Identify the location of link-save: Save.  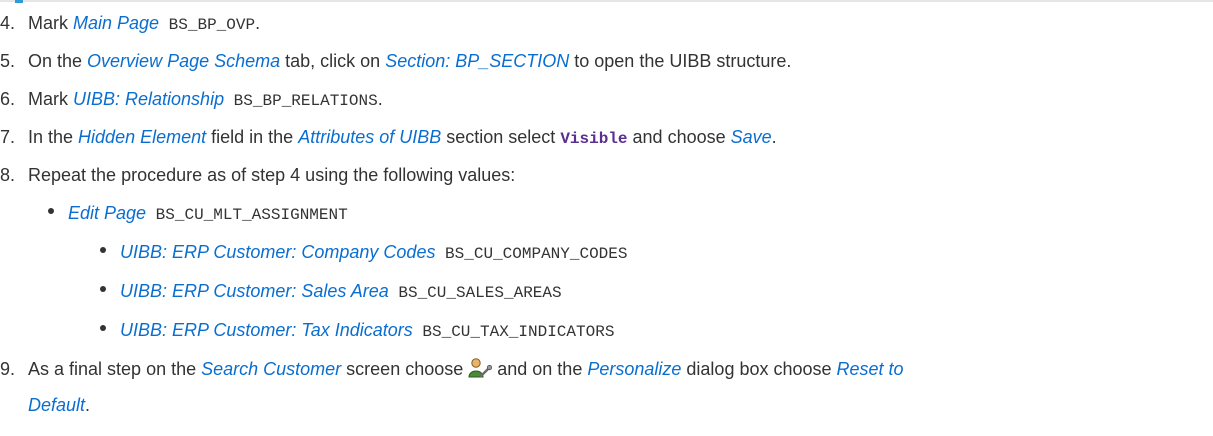
(751, 137).